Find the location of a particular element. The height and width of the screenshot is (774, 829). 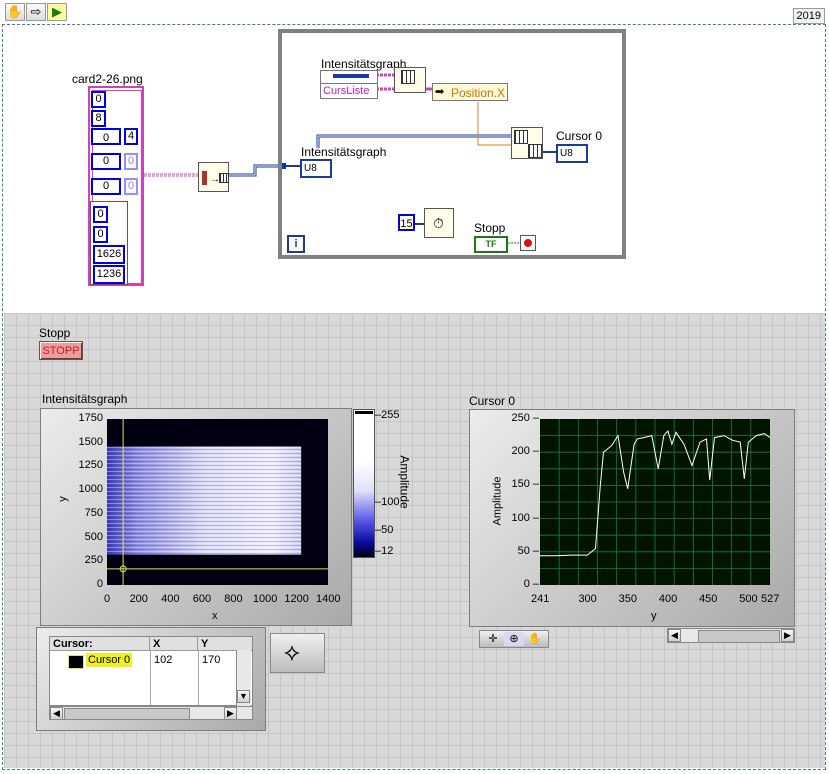

index-2d-array-node is located at coordinates (527, 143).